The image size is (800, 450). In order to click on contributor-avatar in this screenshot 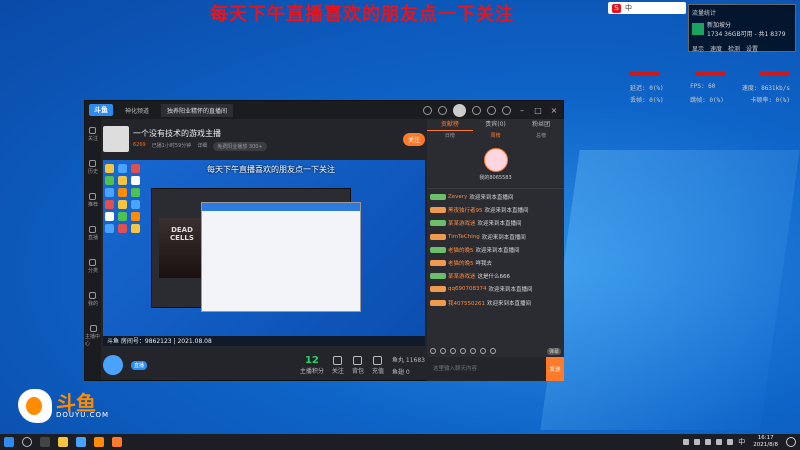, I will do `click(495, 160)`.